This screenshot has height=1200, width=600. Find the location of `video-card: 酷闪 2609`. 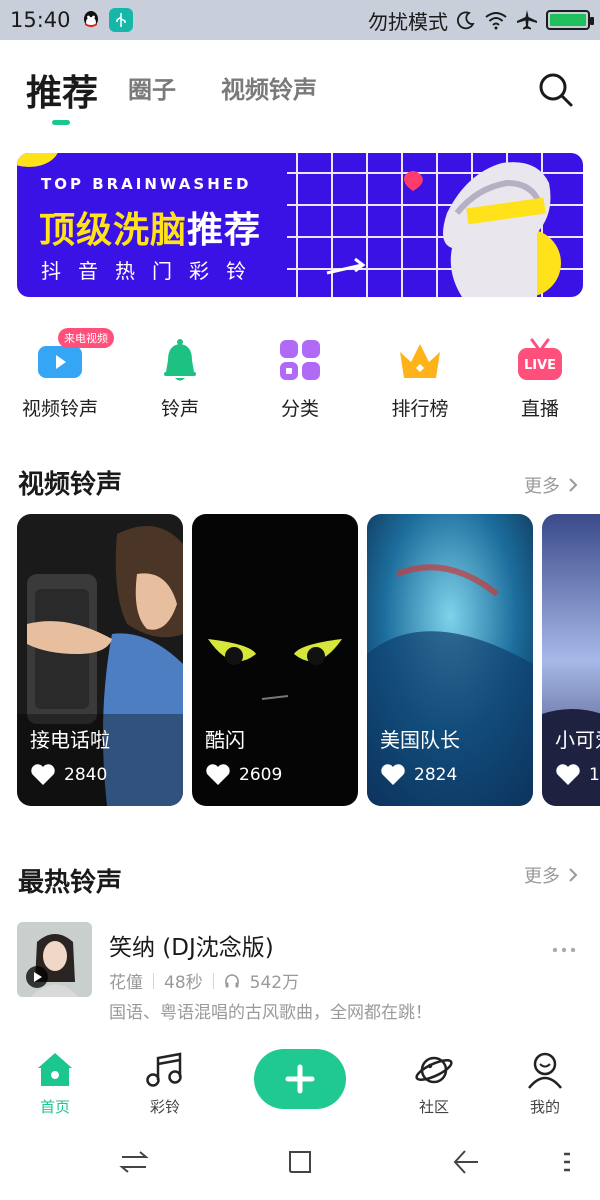

video-card: 酷闪 2609 is located at coordinates (275, 660).